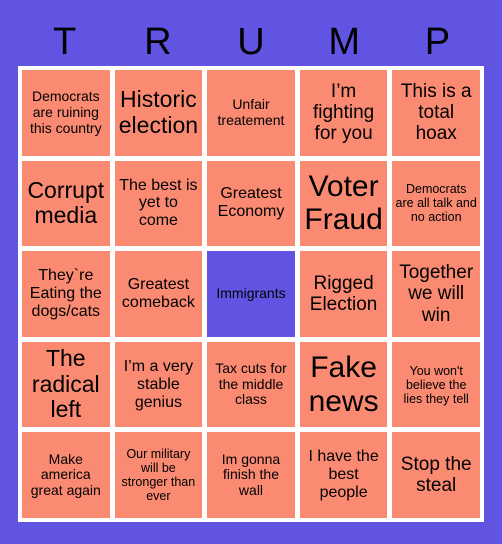 This screenshot has width=502, height=544. I want to click on bingo-cell: Fake news, so click(343, 384).